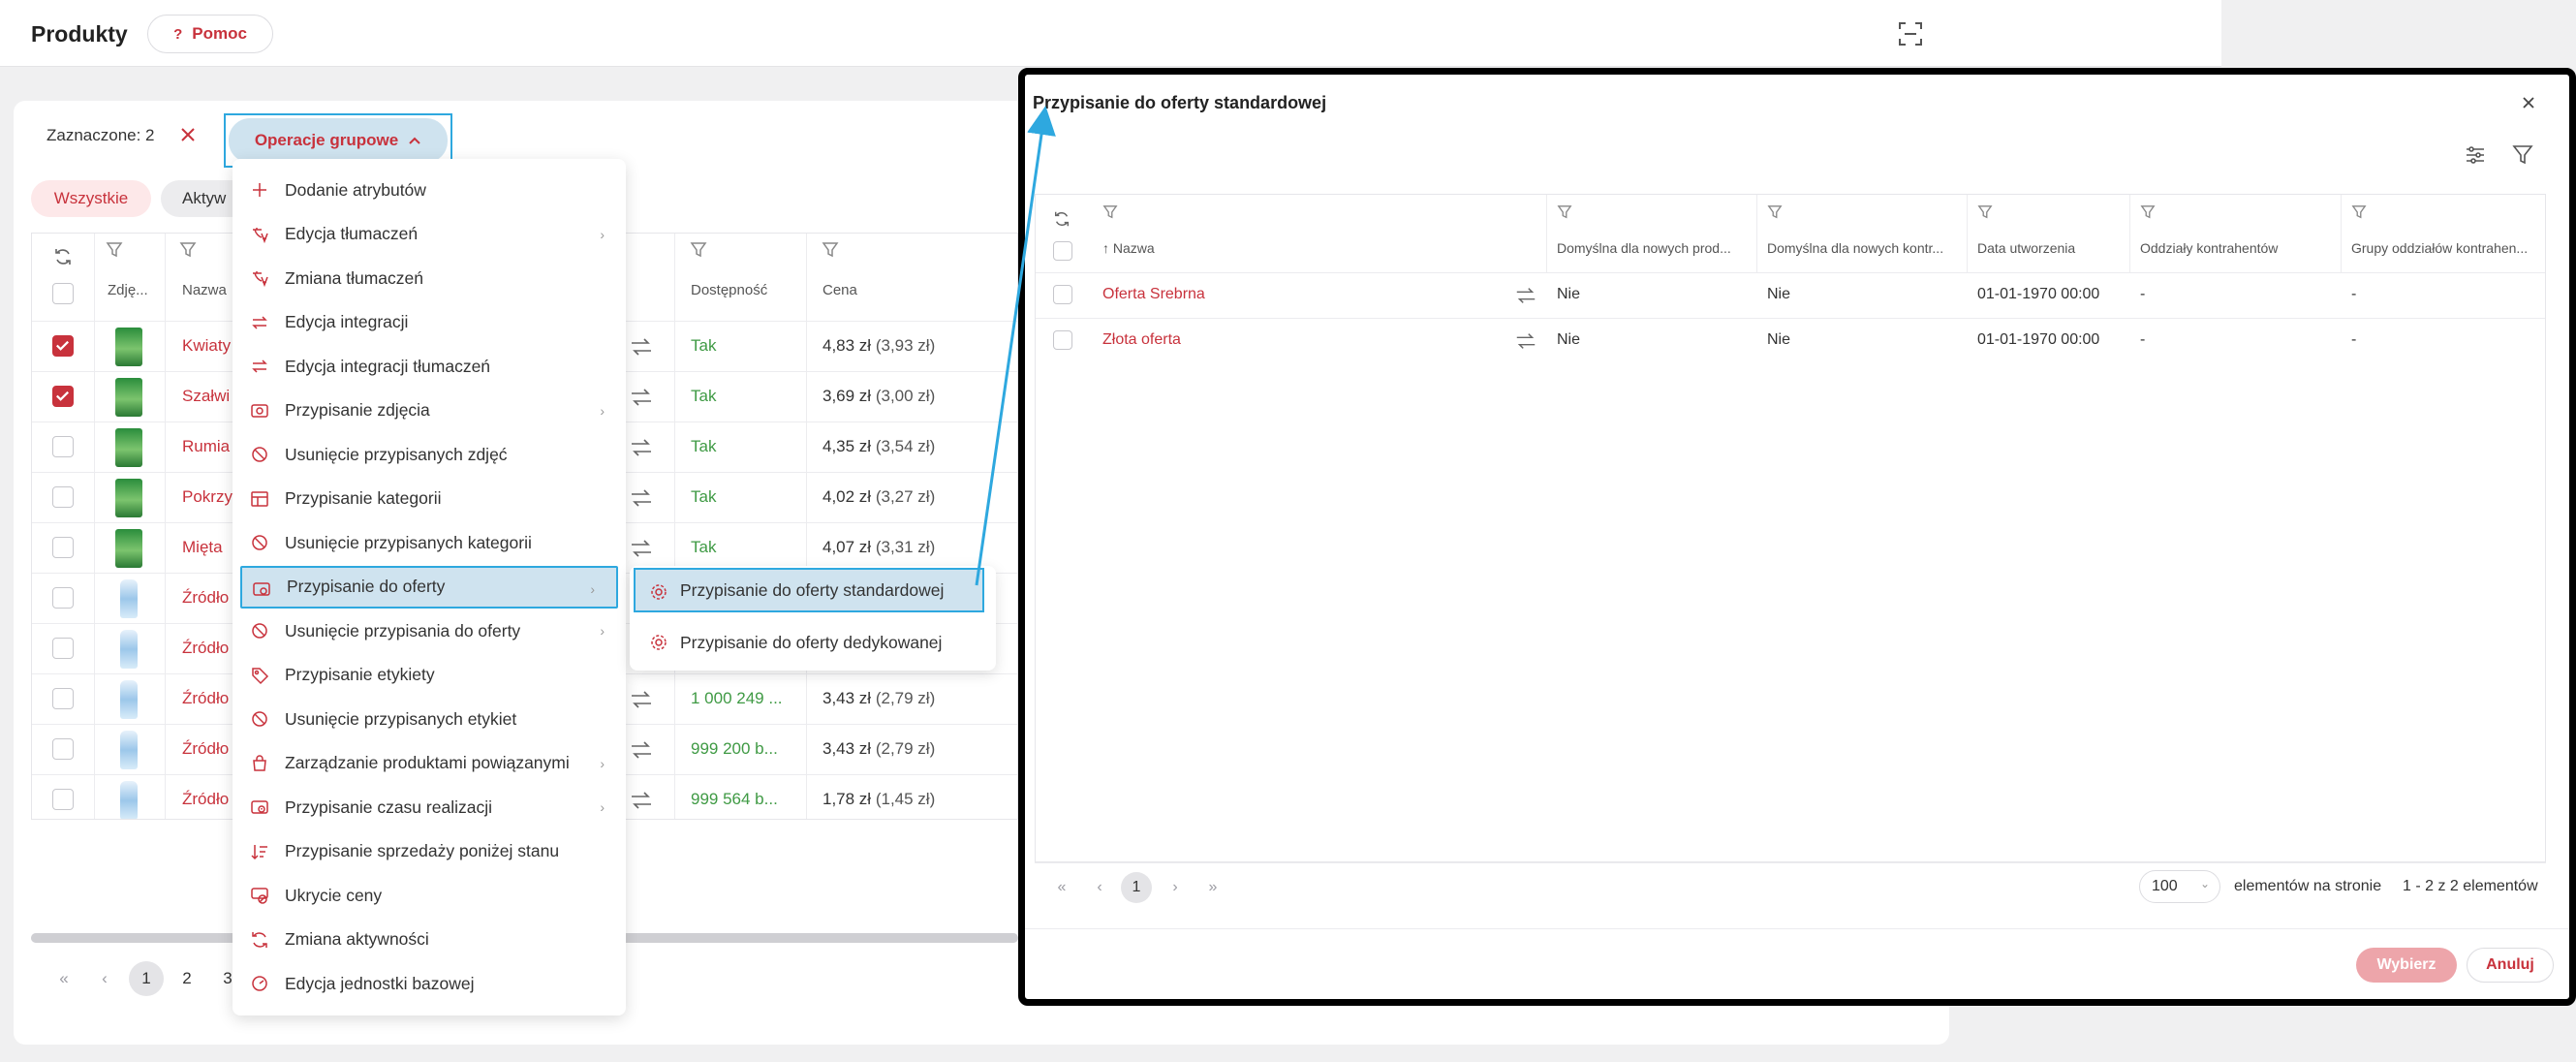  What do you see at coordinates (729, 290) in the screenshot?
I see `column-header-availability: Dostępność` at bounding box center [729, 290].